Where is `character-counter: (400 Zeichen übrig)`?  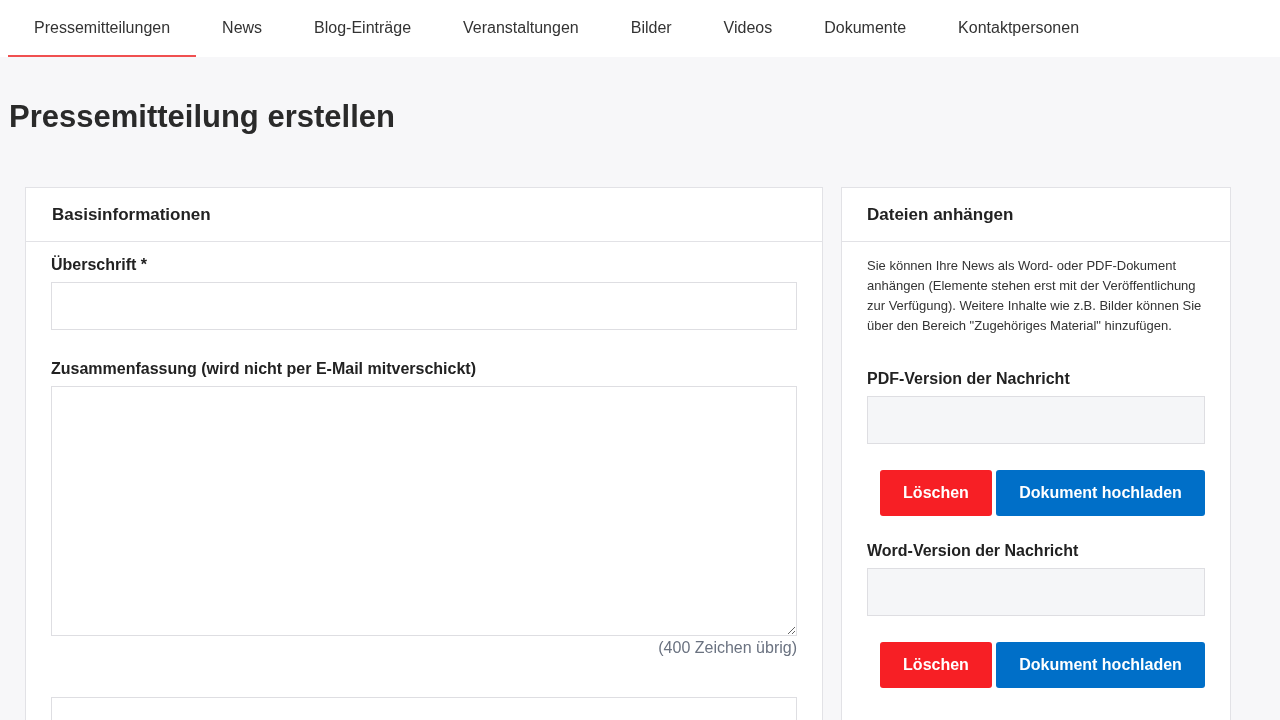 character-counter: (400 Zeichen übrig) is located at coordinates (727, 648).